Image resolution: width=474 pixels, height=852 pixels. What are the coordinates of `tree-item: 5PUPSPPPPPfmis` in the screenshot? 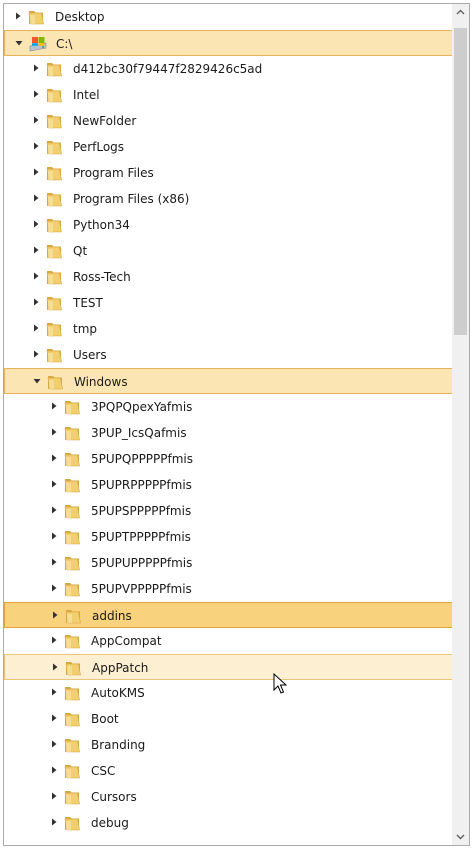 It's located at (228, 511).